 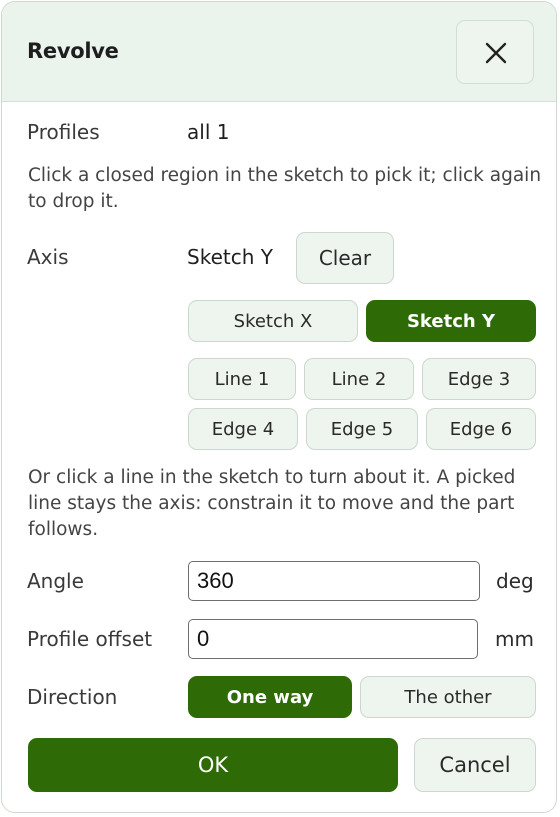 What do you see at coordinates (242, 379) in the screenshot?
I see `axis-option-line-1: Line 1` at bounding box center [242, 379].